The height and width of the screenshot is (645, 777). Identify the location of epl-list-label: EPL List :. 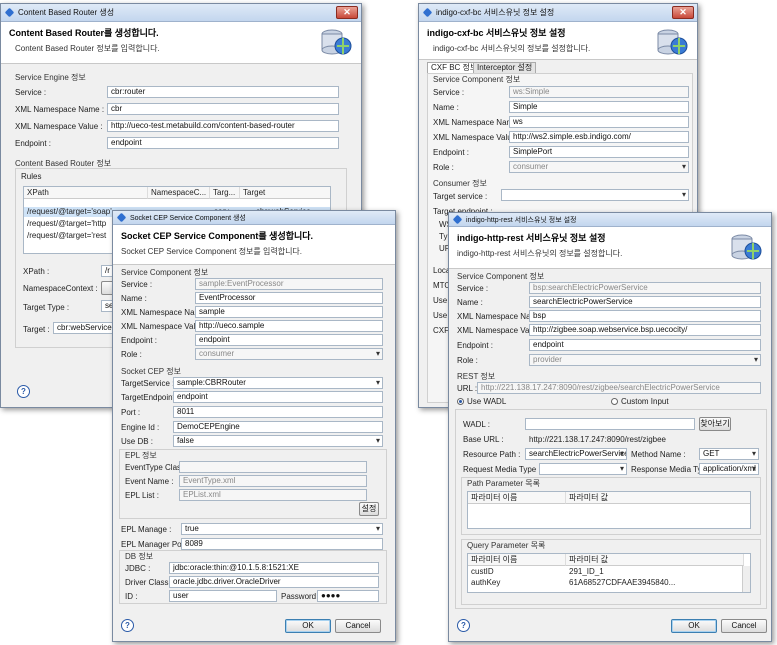
(142, 495).